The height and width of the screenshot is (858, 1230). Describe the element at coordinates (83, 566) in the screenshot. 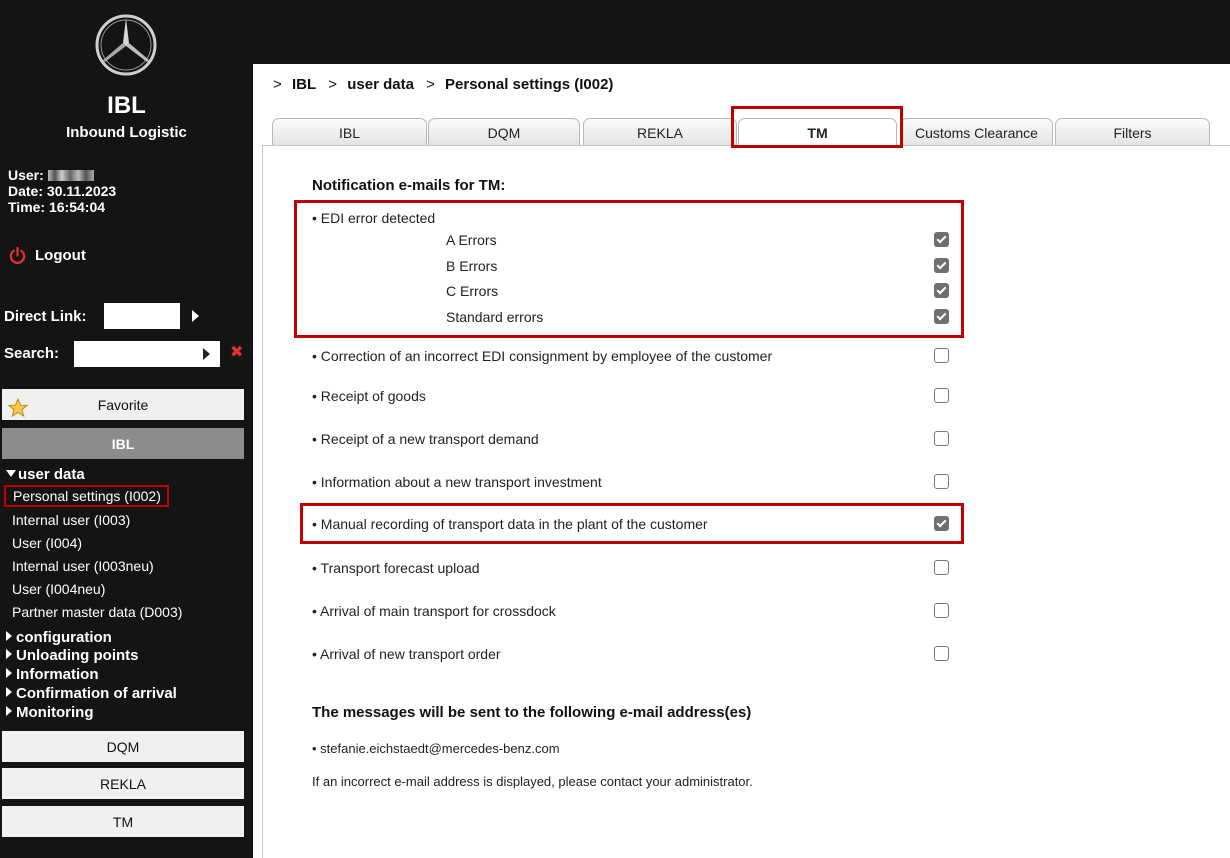

I see `sidebar-item-internal-user-i003neu: Internal user (I003neu)` at that location.